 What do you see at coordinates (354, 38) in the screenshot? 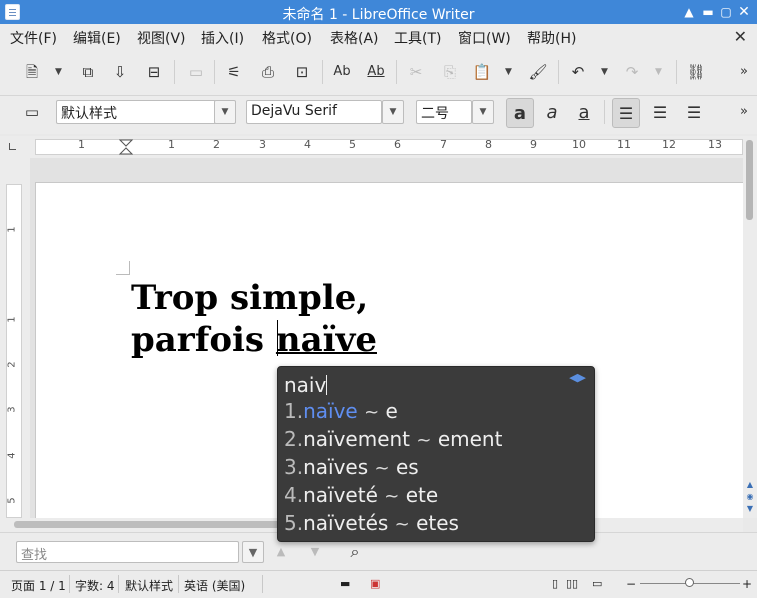
I see `menu-table: 表格(A)` at bounding box center [354, 38].